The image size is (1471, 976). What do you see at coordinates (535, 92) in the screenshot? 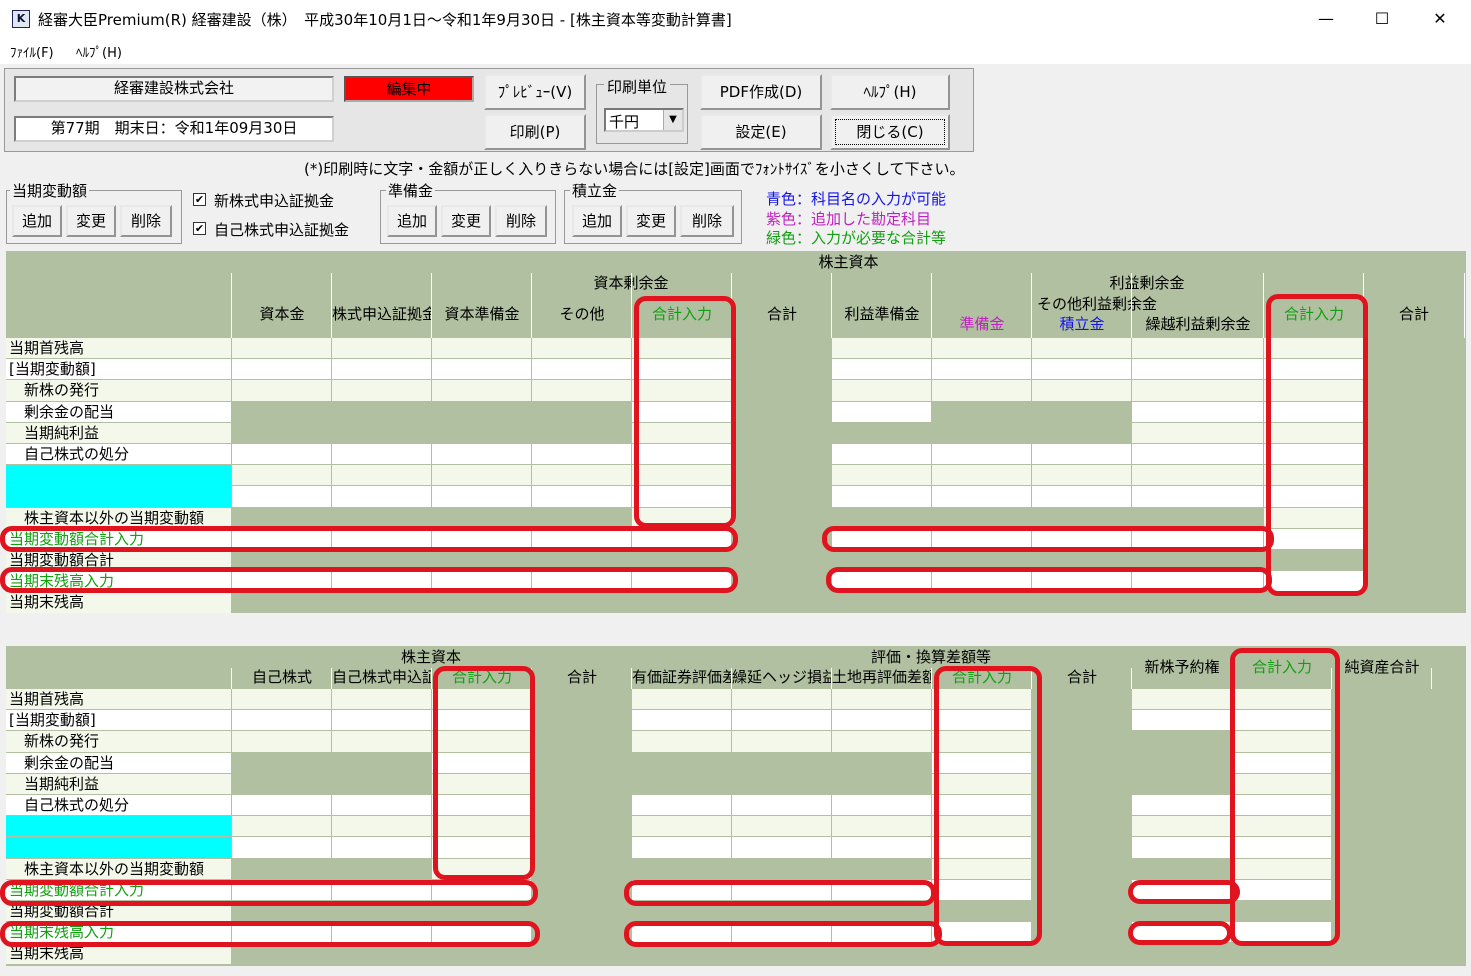
I see `preview-button: ﾌﾟﾚﾋﾞｭｰ(V)` at bounding box center [535, 92].